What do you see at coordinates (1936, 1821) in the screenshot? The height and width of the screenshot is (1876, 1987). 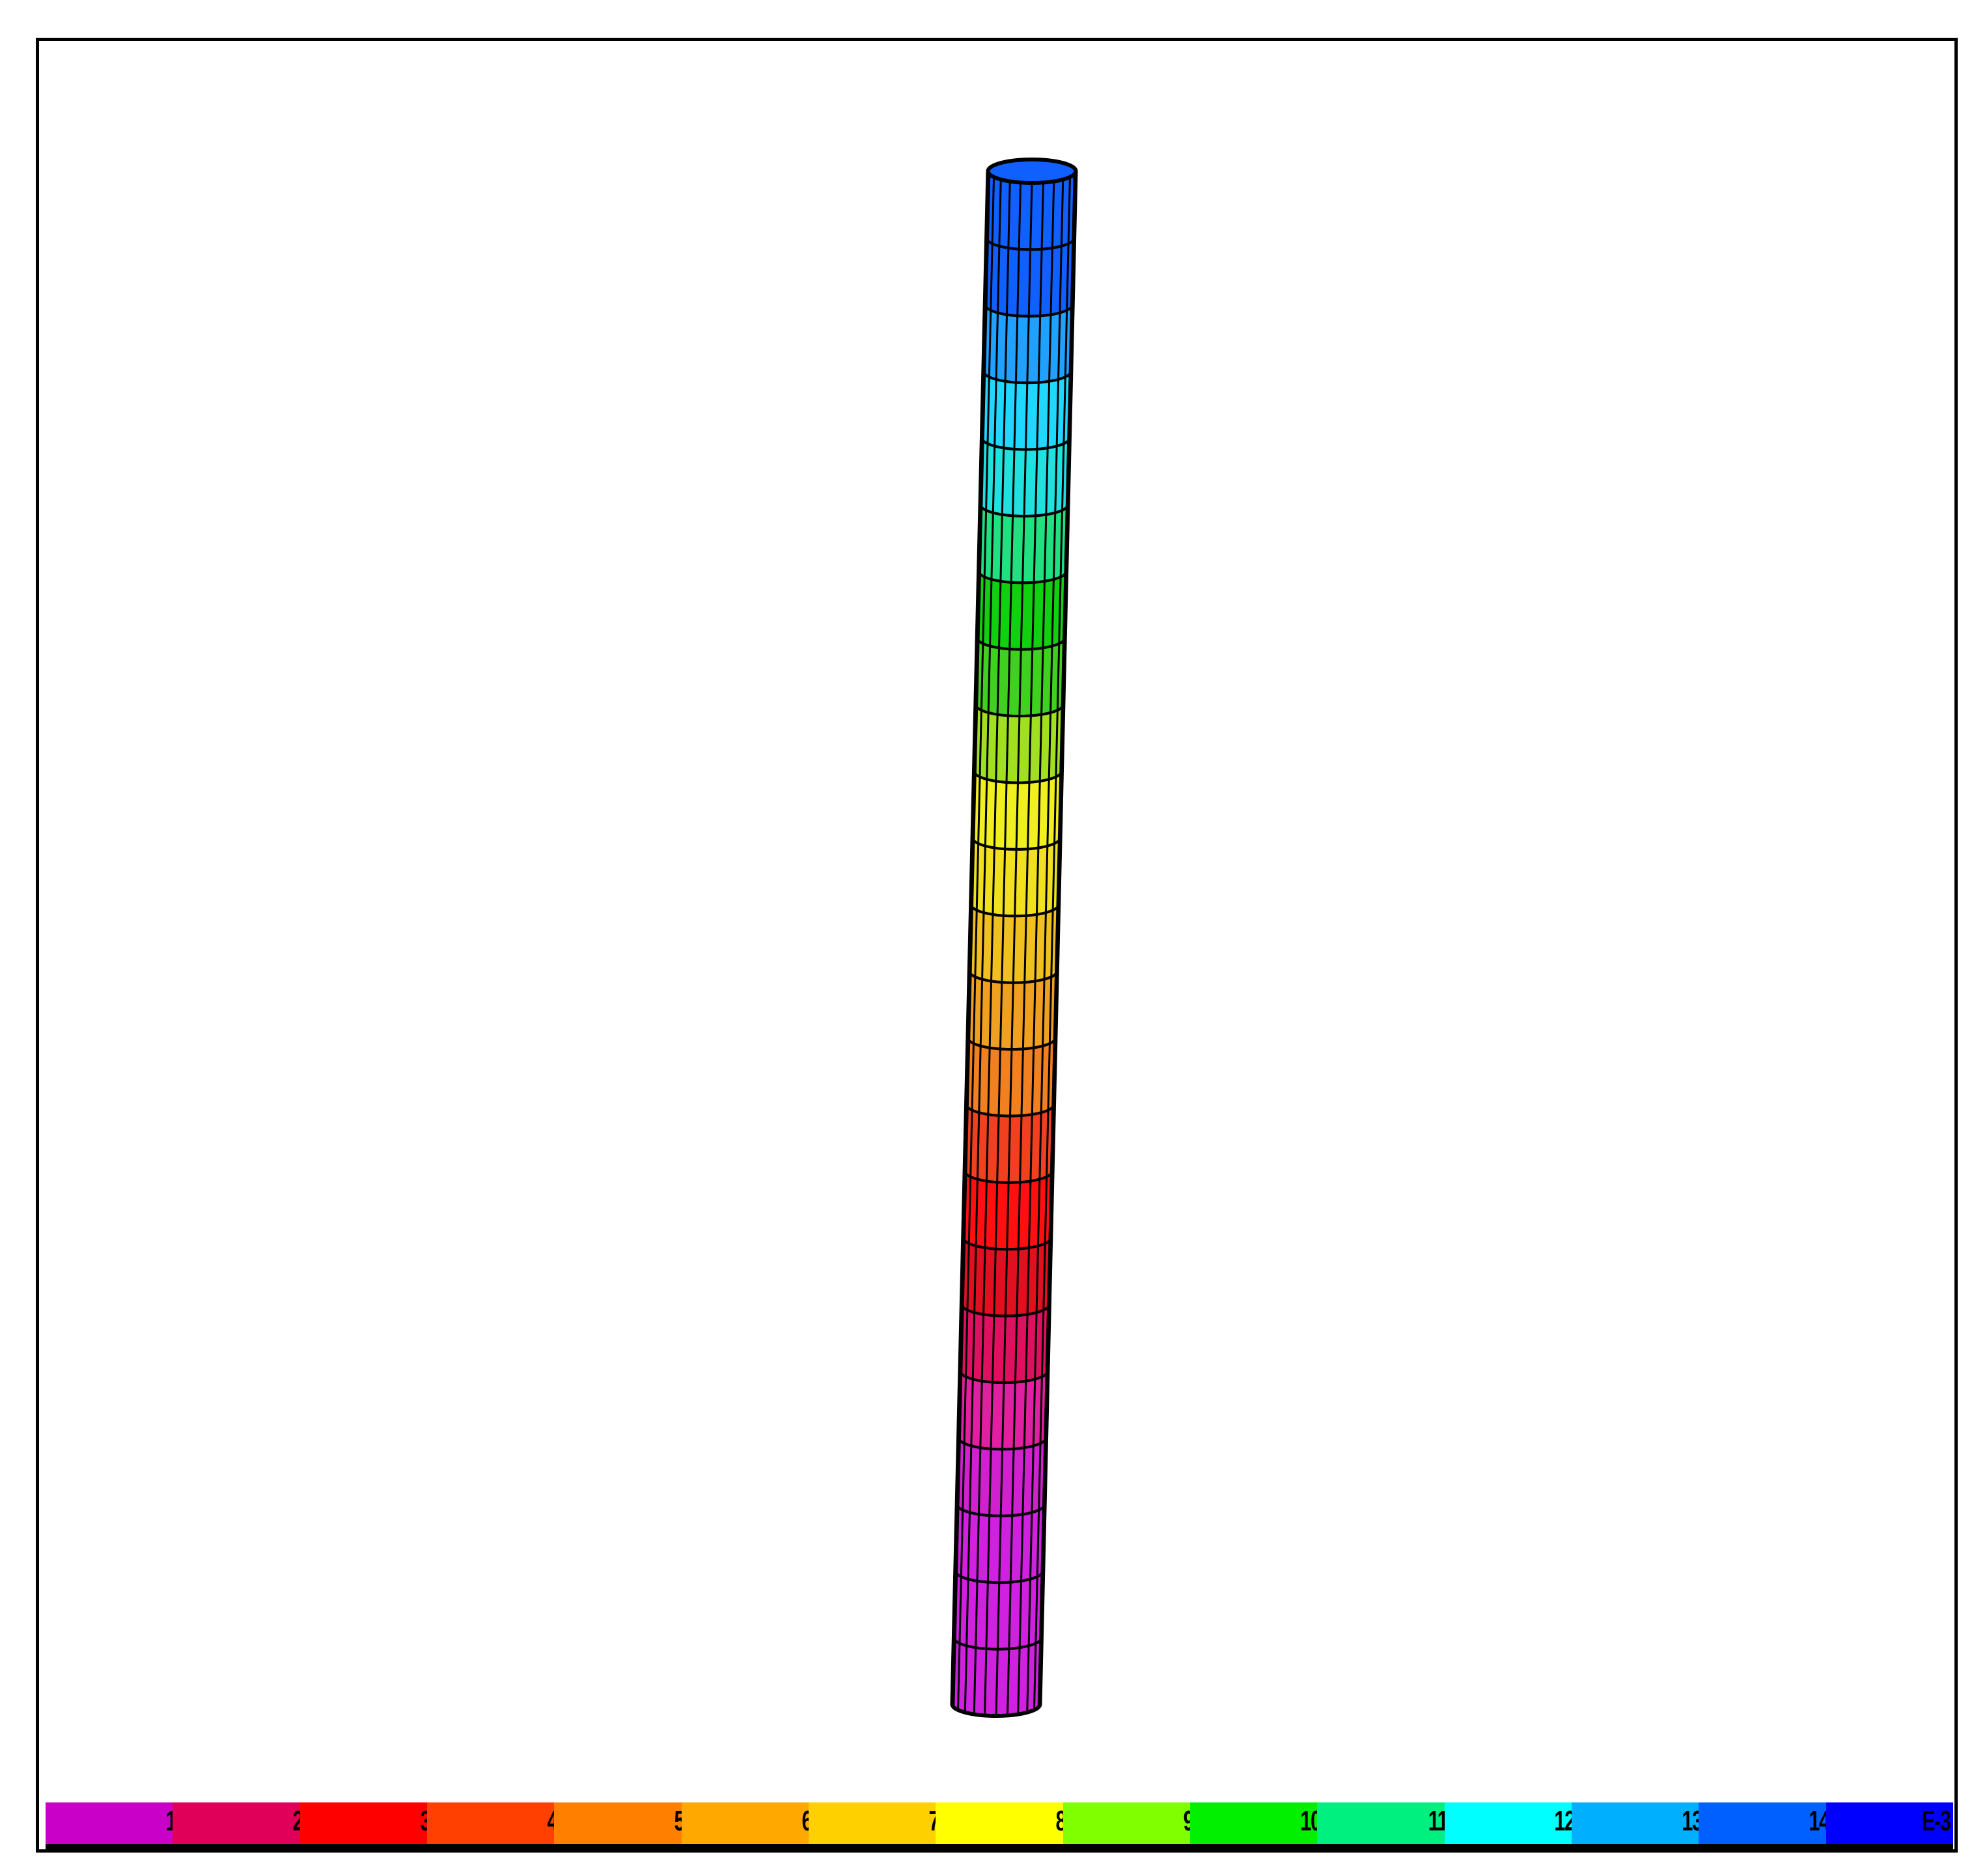 I see `colorbar-label: E-3` at bounding box center [1936, 1821].